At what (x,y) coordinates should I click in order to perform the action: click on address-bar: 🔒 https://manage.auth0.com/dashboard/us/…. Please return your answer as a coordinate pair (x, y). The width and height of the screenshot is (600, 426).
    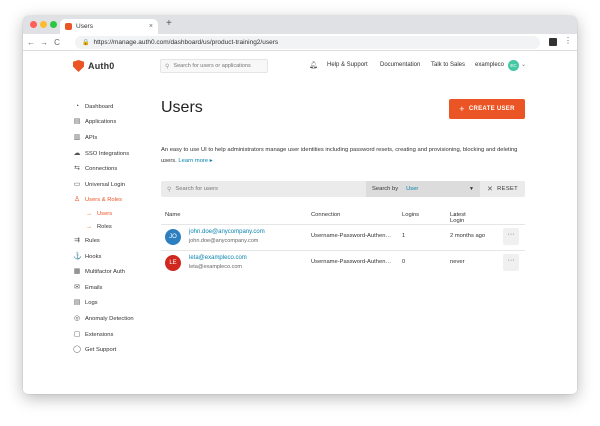
    Looking at the image, I should click on (307, 42).